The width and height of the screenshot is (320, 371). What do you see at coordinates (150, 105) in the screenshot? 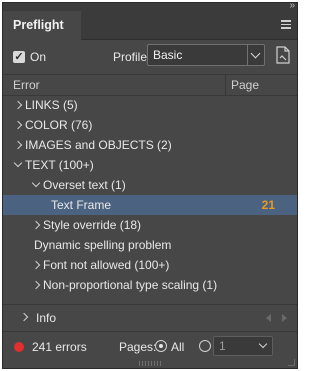
I see `tree-row-links: LINKS (5)` at bounding box center [150, 105].